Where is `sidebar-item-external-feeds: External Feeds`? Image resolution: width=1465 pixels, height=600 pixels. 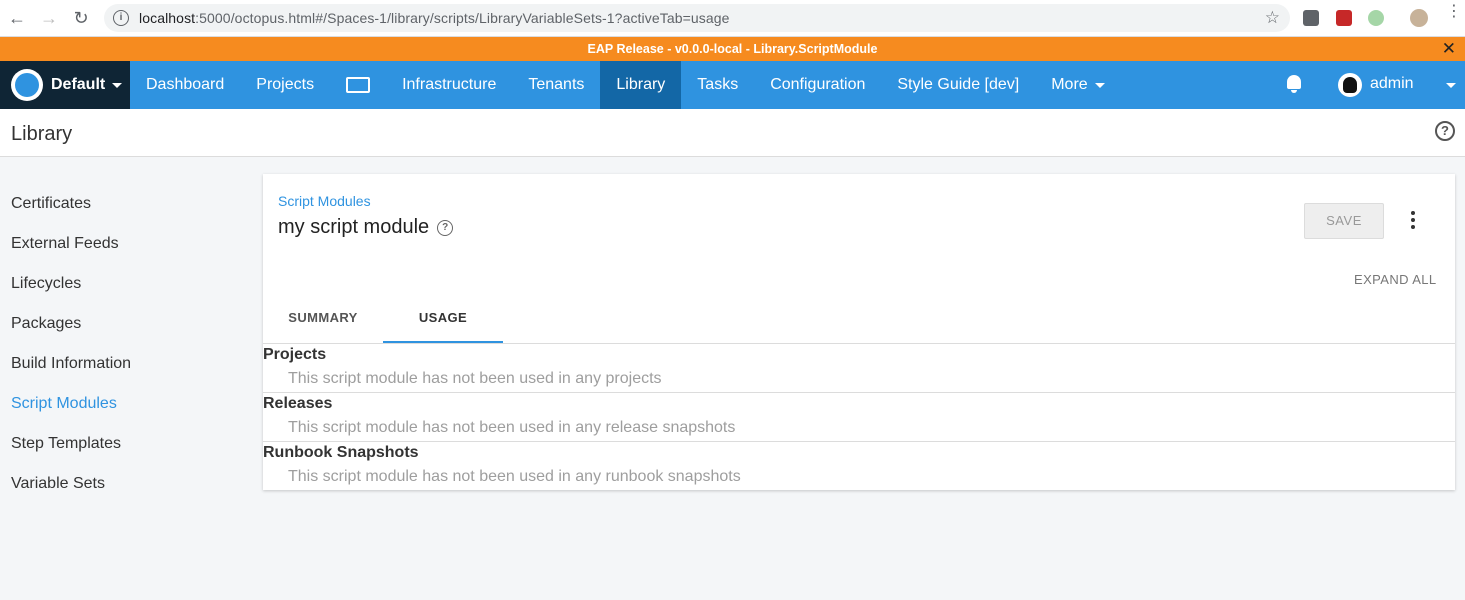
sidebar-item-external-feeds: External Feeds is located at coordinates (71, 254).